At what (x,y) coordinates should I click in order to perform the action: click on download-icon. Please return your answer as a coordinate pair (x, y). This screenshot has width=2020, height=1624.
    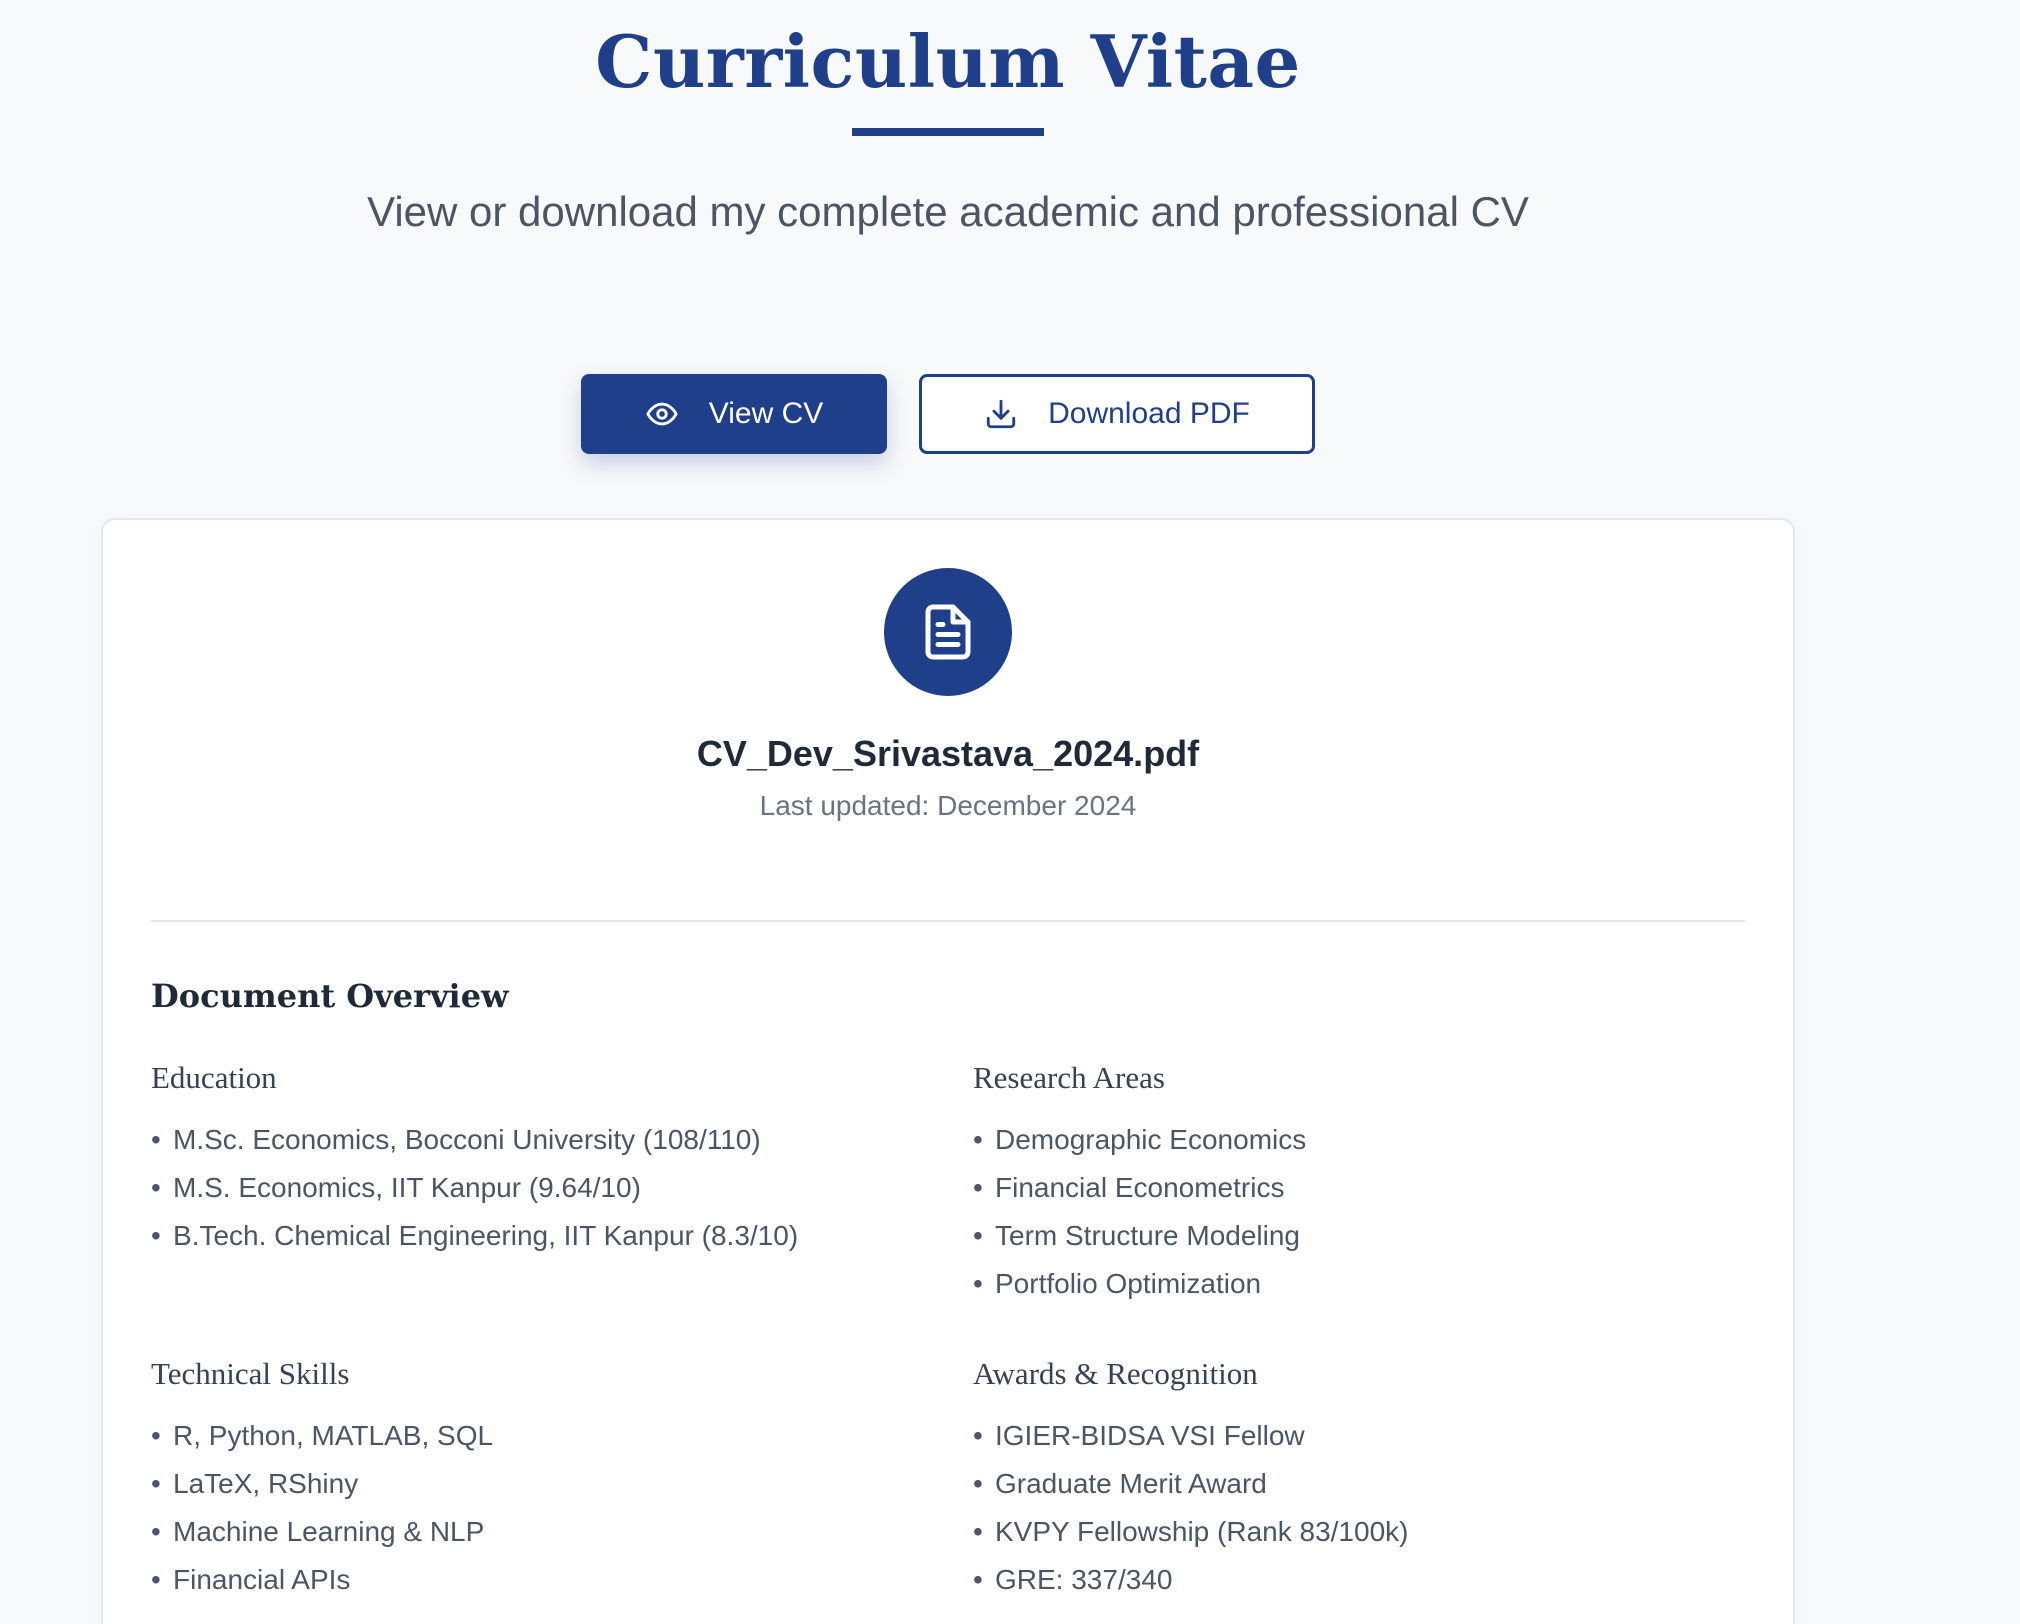
    Looking at the image, I should click on (1001, 414).